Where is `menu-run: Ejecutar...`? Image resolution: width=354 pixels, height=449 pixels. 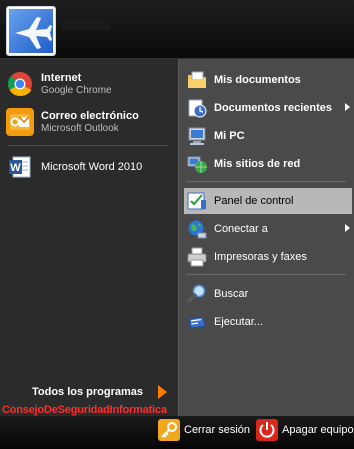 menu-run: Ejecutar... is located at coordinates (268, 322).